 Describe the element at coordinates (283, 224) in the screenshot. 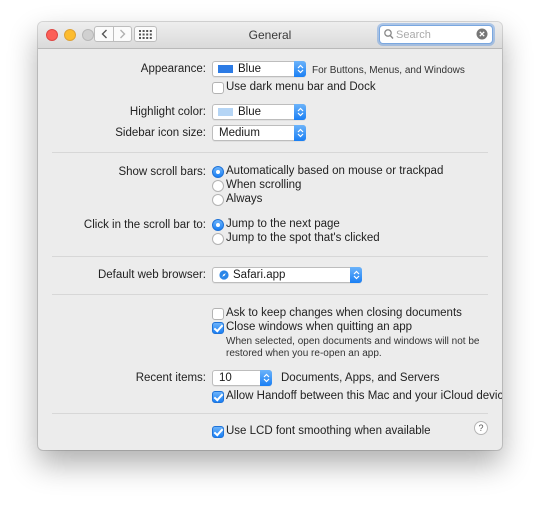

I see `click-scroll-next-page-label: Jump to the next page` at that location.